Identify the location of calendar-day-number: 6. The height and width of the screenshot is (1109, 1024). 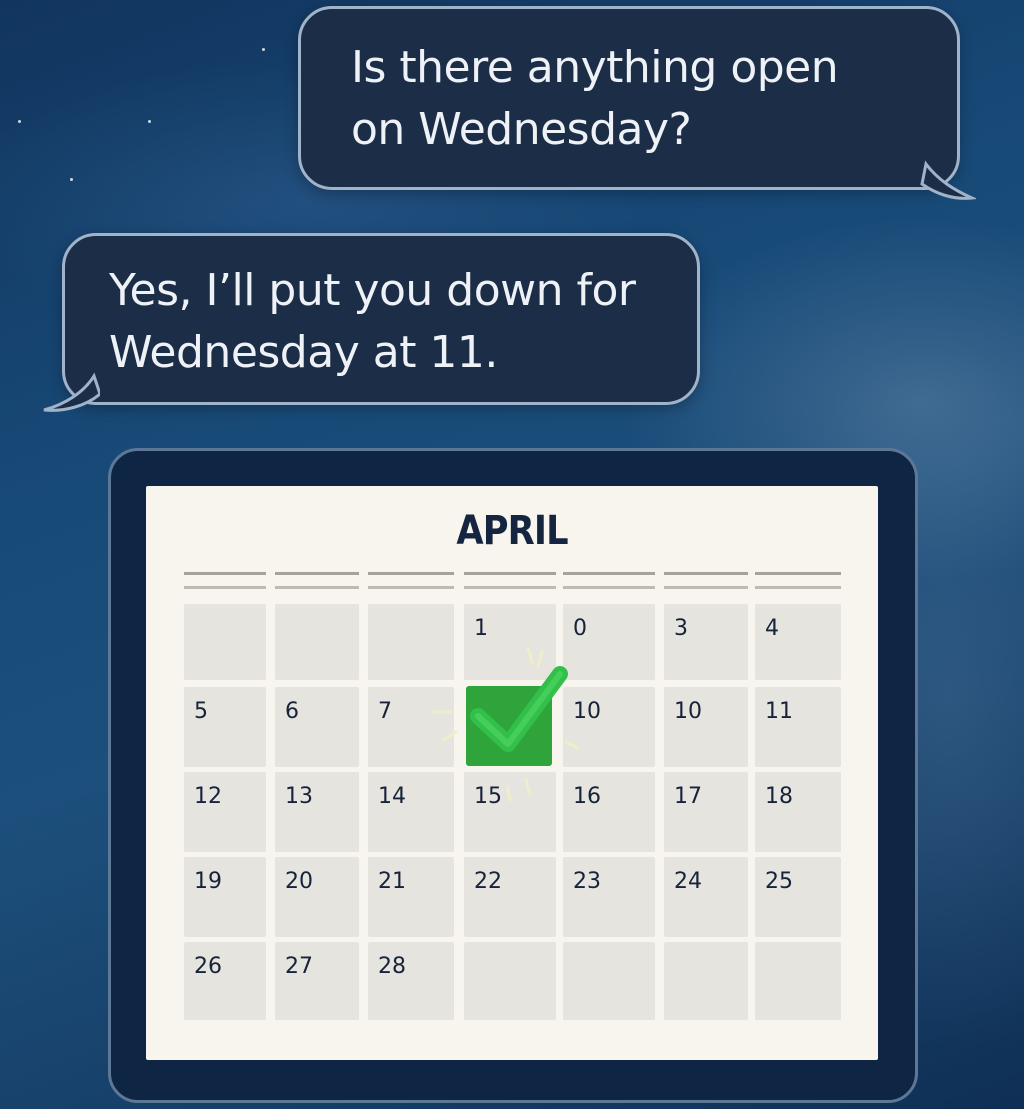
(292, 711).